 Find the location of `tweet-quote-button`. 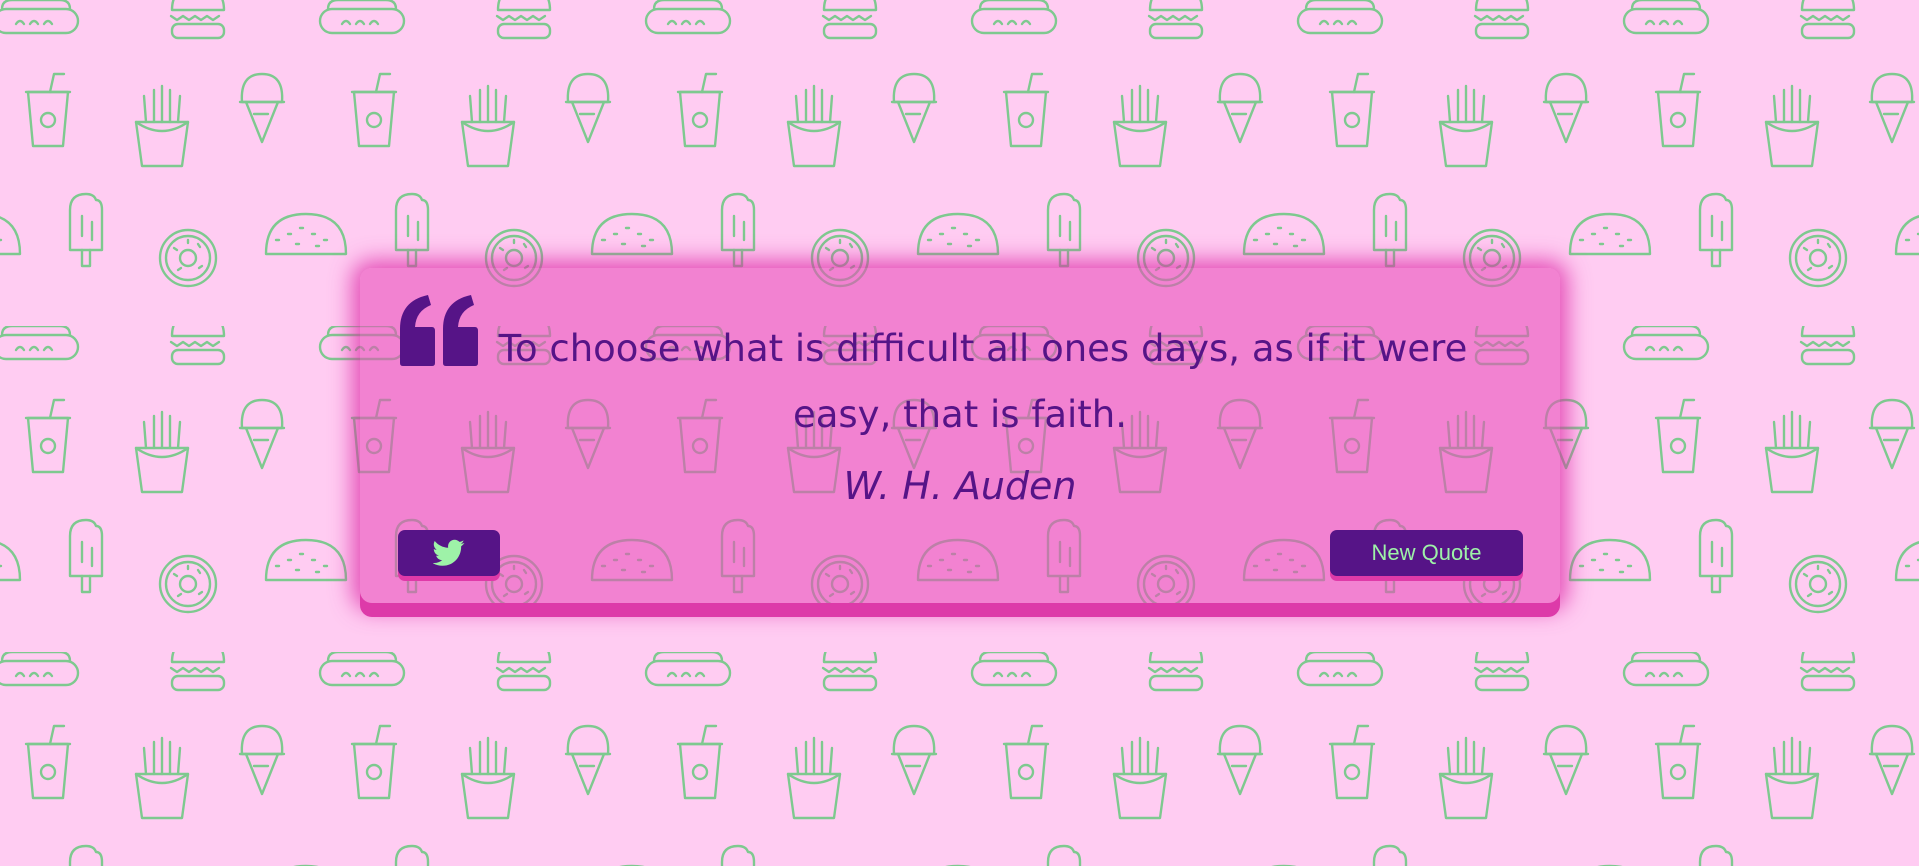

tweet-quote-button is located at coordinates (449, 553).